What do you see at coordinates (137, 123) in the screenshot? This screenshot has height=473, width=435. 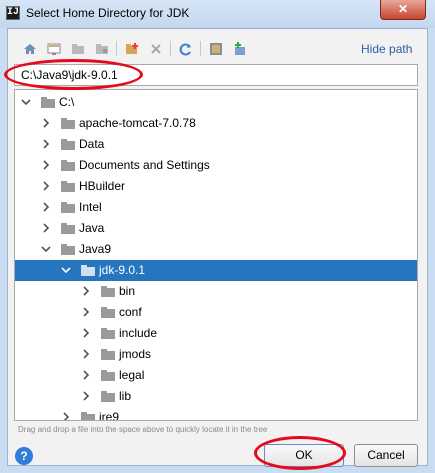 I see `tree-item-label: apache-tomcat-7.0.78` at bounding box center [137, 123].